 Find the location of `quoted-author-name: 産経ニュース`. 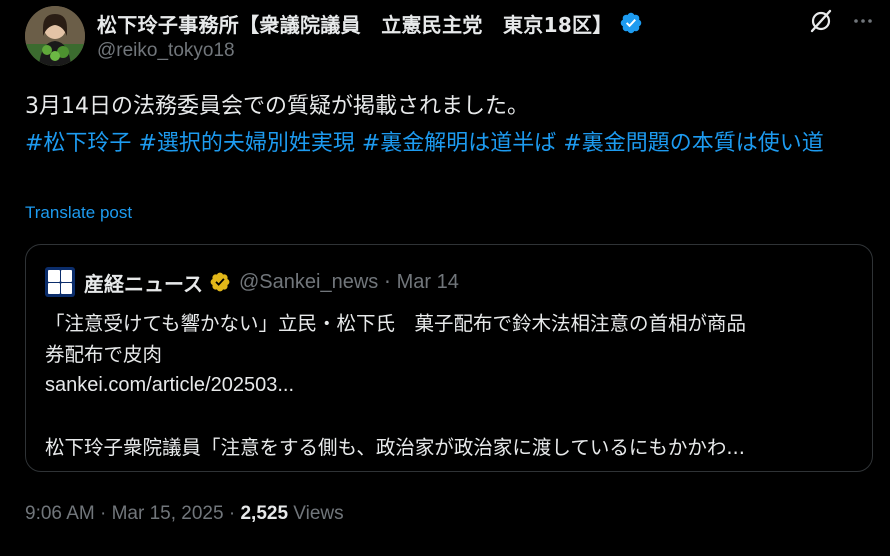

quoted-author-name: 産経ニュース is located at coordinates (143, 282).